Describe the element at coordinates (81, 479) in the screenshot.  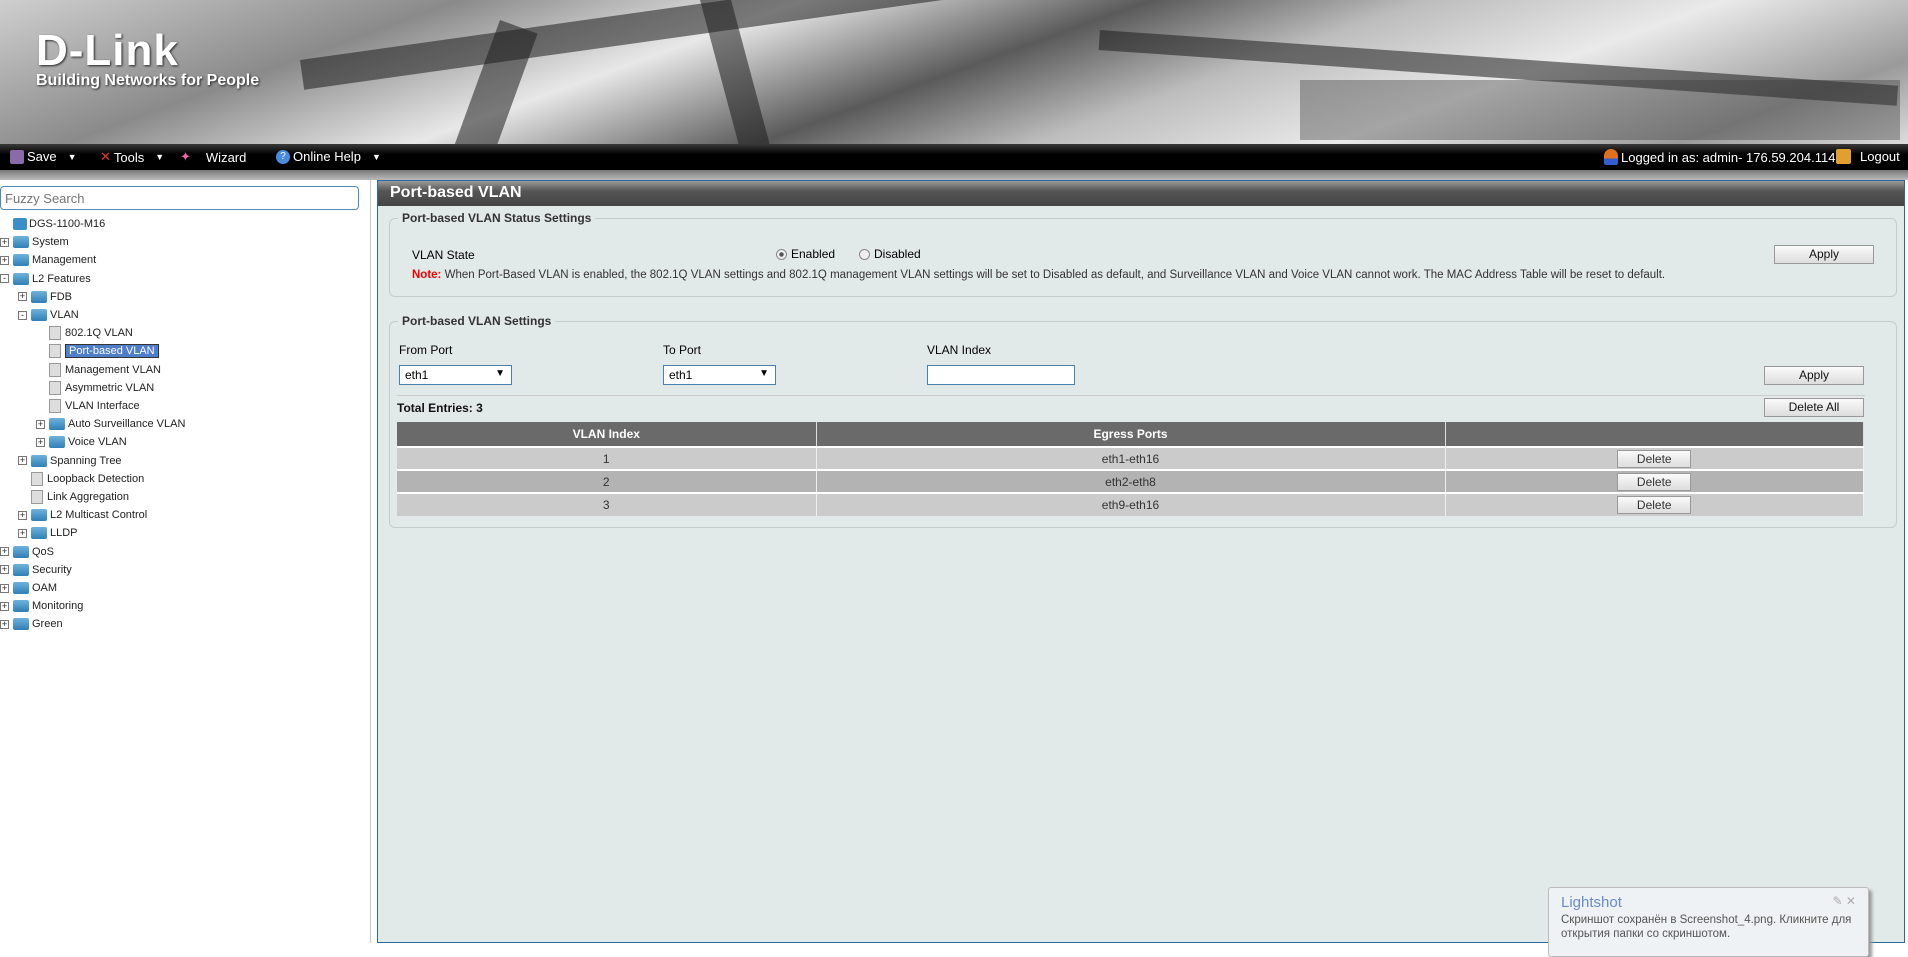
I see `sidebar-item: Loopback Detection` at that location.